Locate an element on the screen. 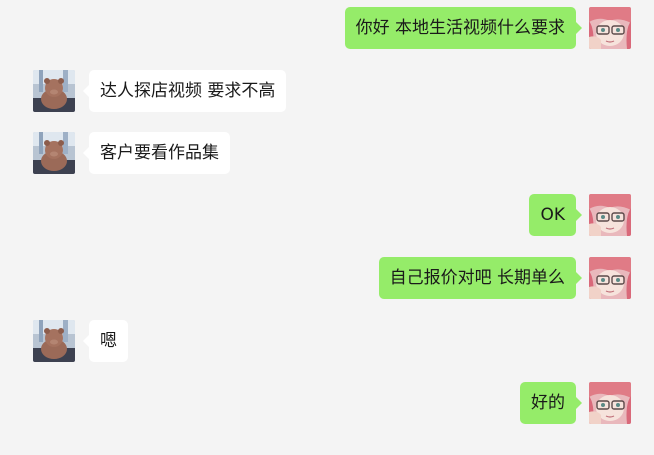  message-bubble: 嗯 is located at coordinates (105, 341).